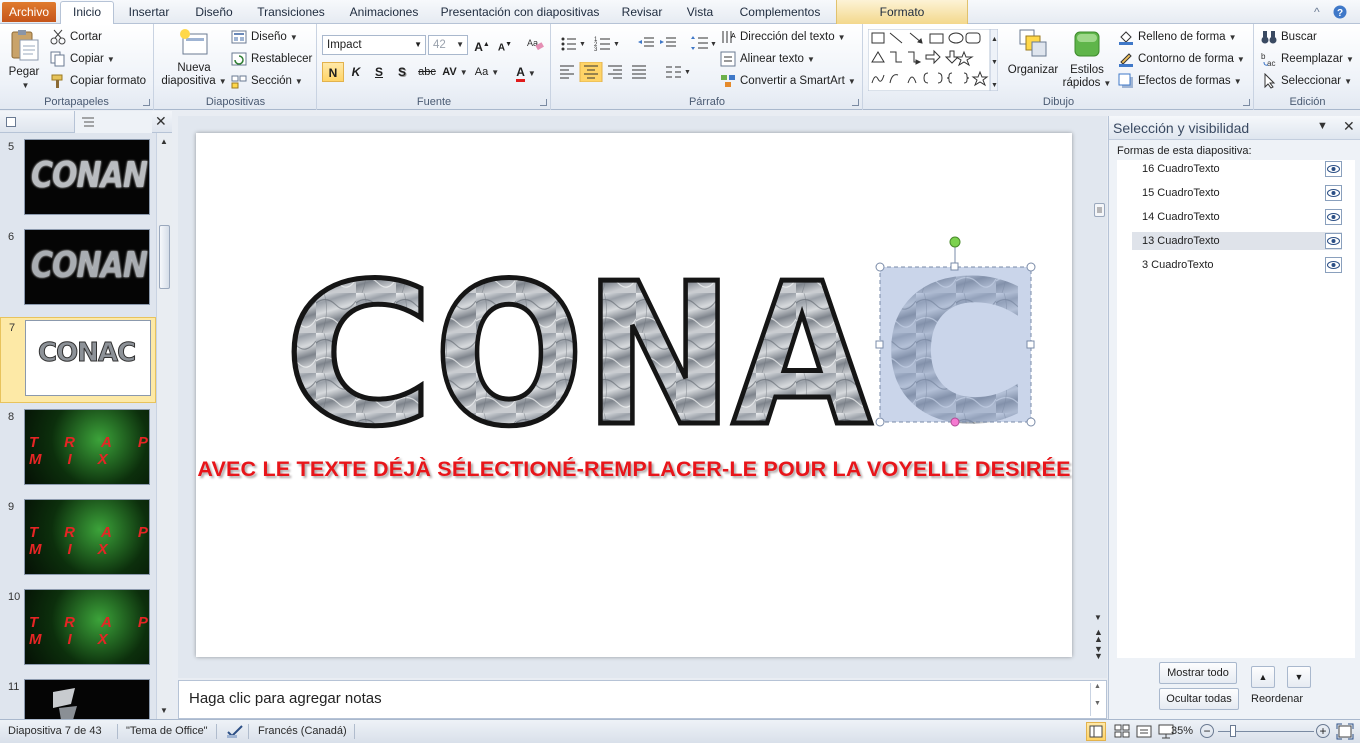  Describe the element at coordinates (359, 356) in the screenshot. I see `wordart-letter-c: C` at that location.